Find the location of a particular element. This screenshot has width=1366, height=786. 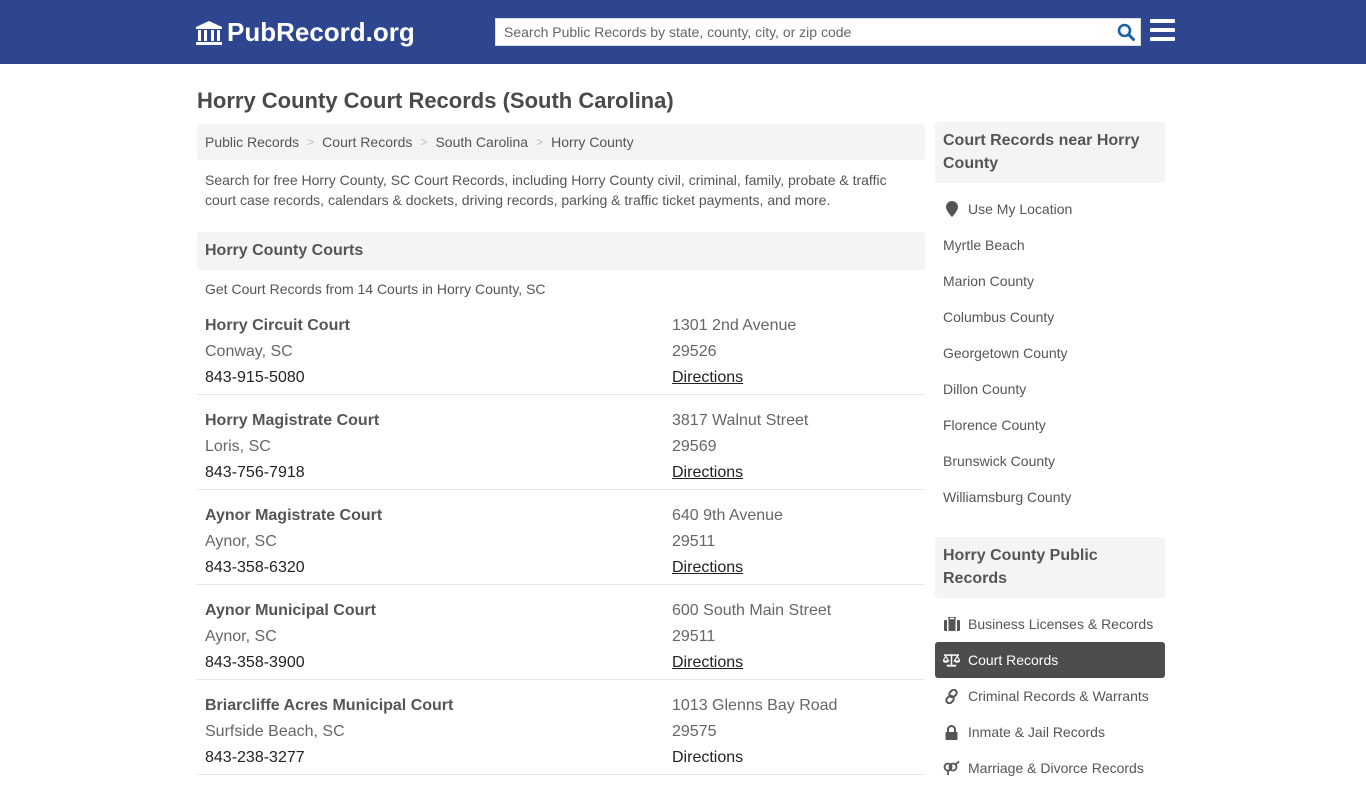

sidebar-item-court-records: Court Records is located at coordinates (1050, 660).